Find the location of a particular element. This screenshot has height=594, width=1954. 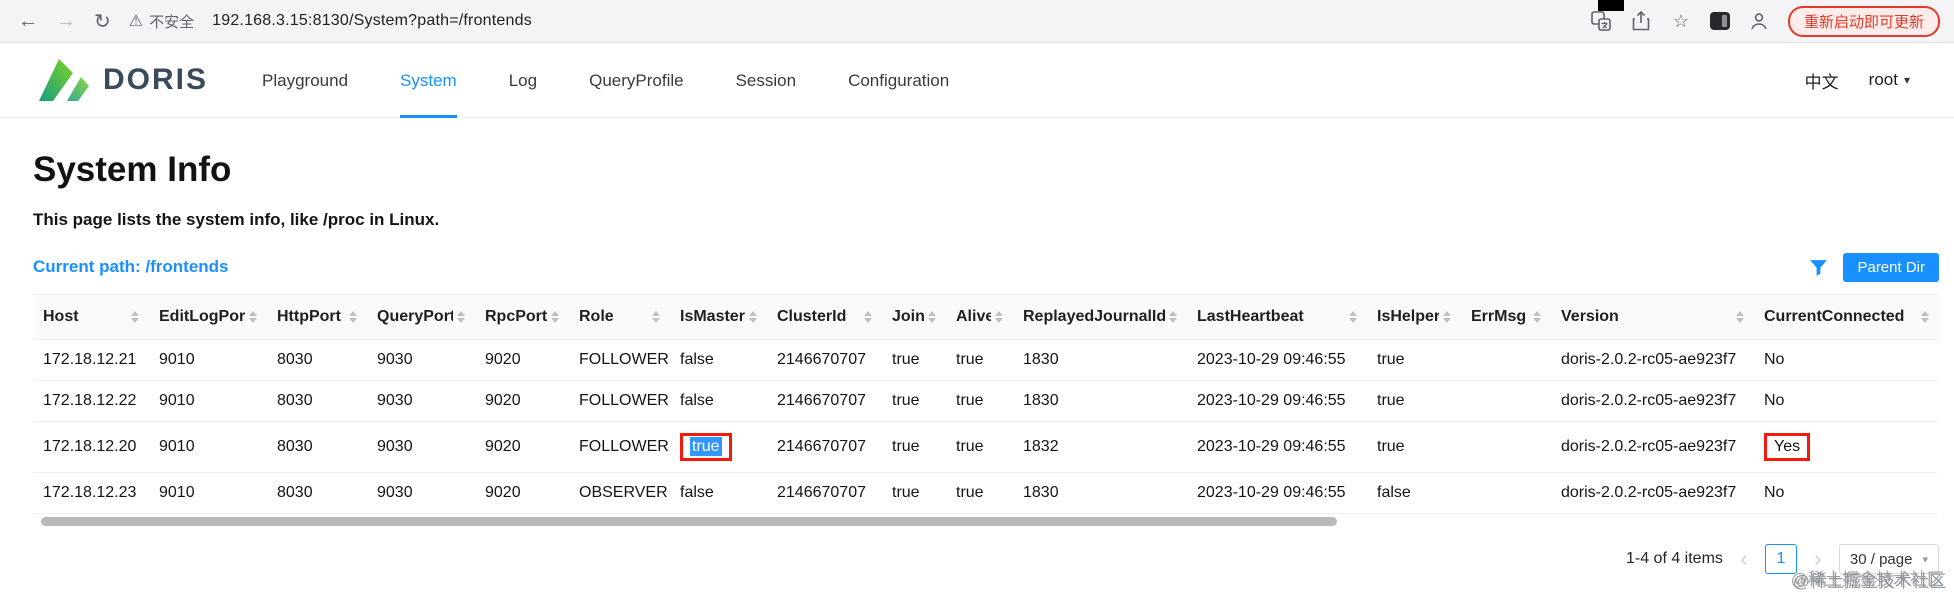

share-icon is located at coordinates (1641, 21).